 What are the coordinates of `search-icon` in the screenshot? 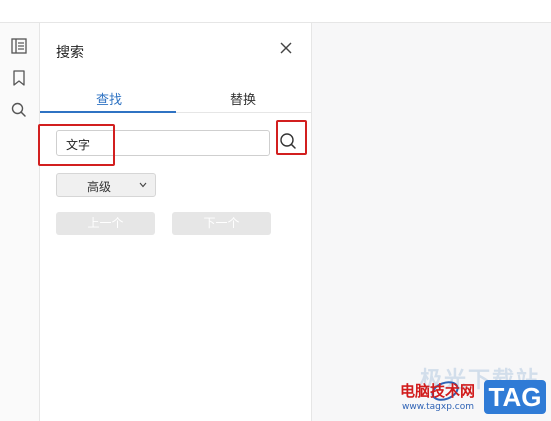 It's located at (19, 110).